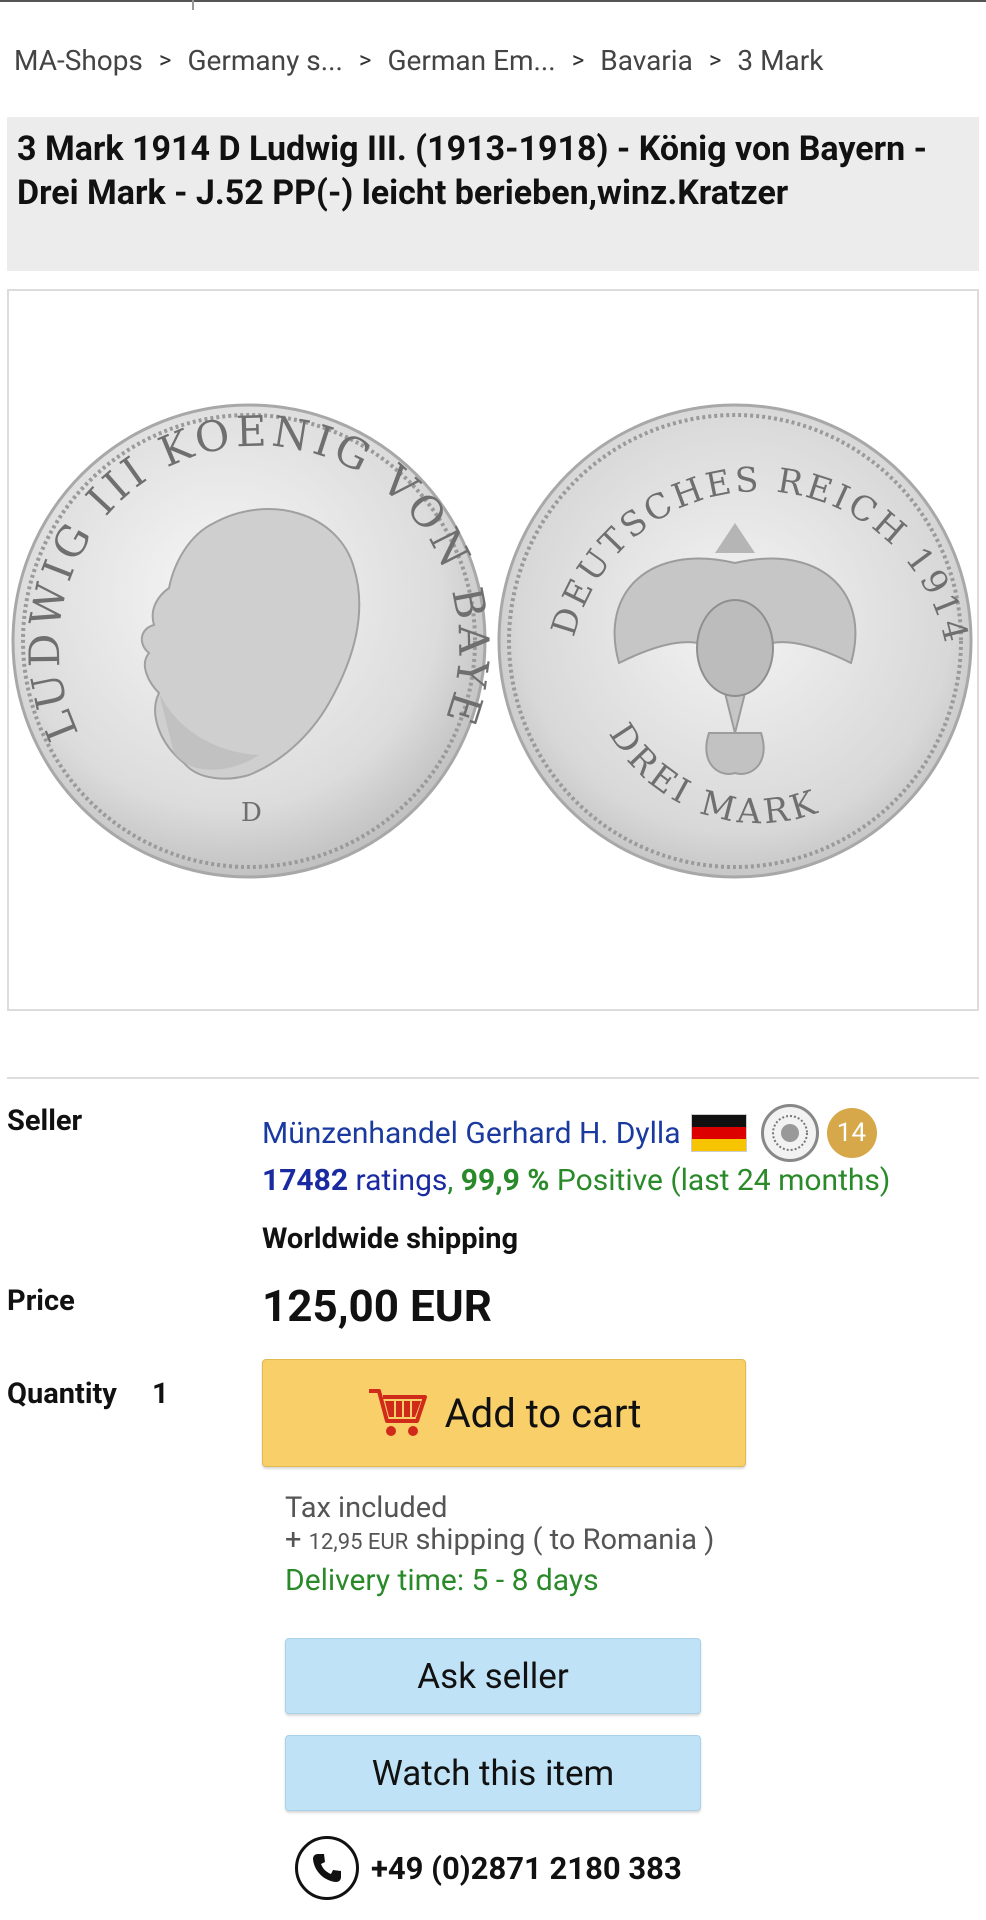  I want to click on coin-mint-mark: D, so click(251, 813).